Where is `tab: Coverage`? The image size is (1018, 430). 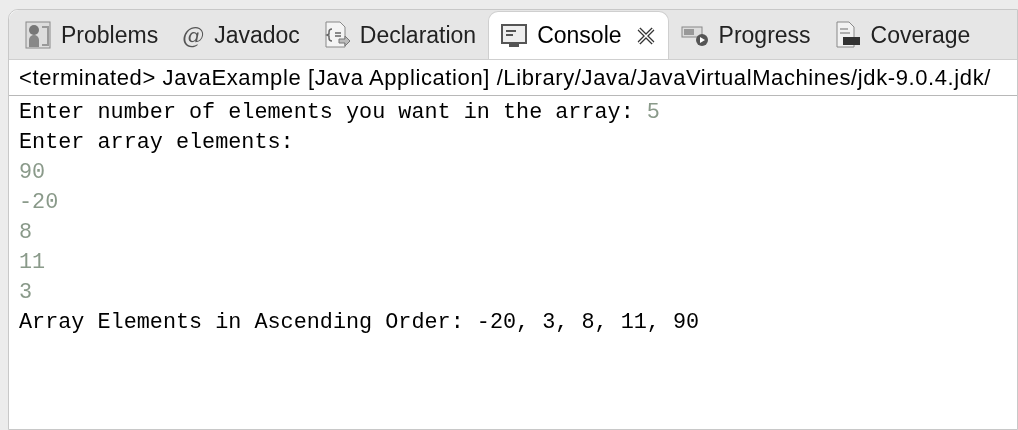
tab: Coverage is located at coordinates (902, 35).